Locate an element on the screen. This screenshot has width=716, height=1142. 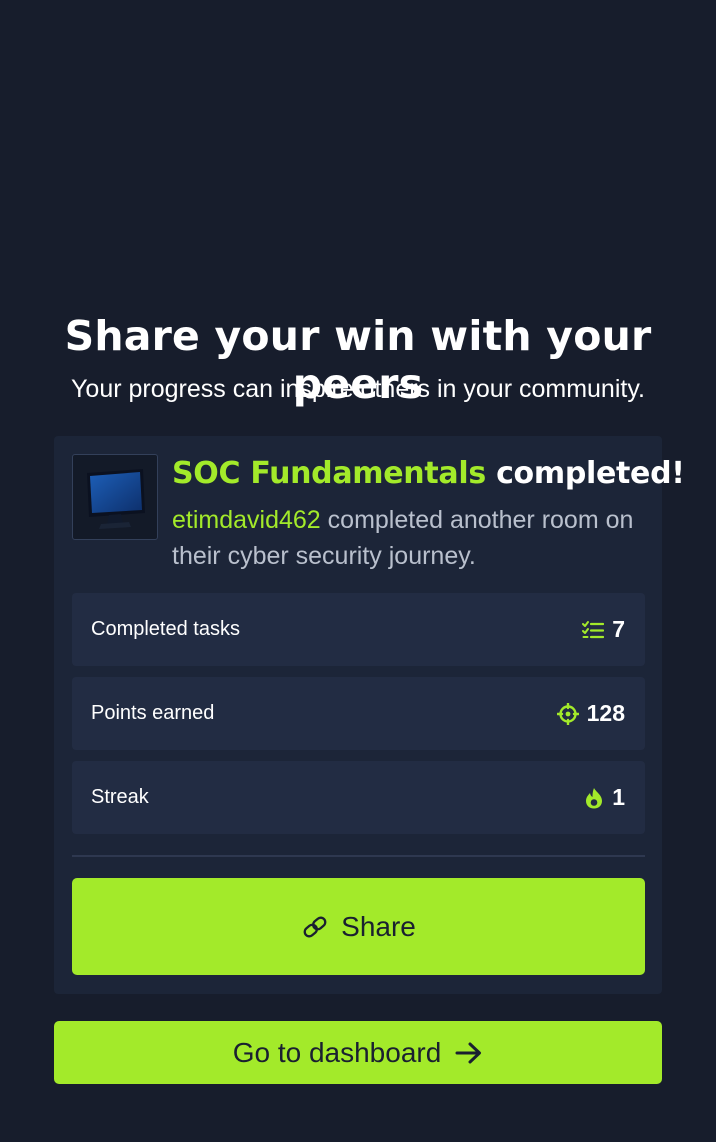
stat-label: Streak is located at coordinates (120, 797).